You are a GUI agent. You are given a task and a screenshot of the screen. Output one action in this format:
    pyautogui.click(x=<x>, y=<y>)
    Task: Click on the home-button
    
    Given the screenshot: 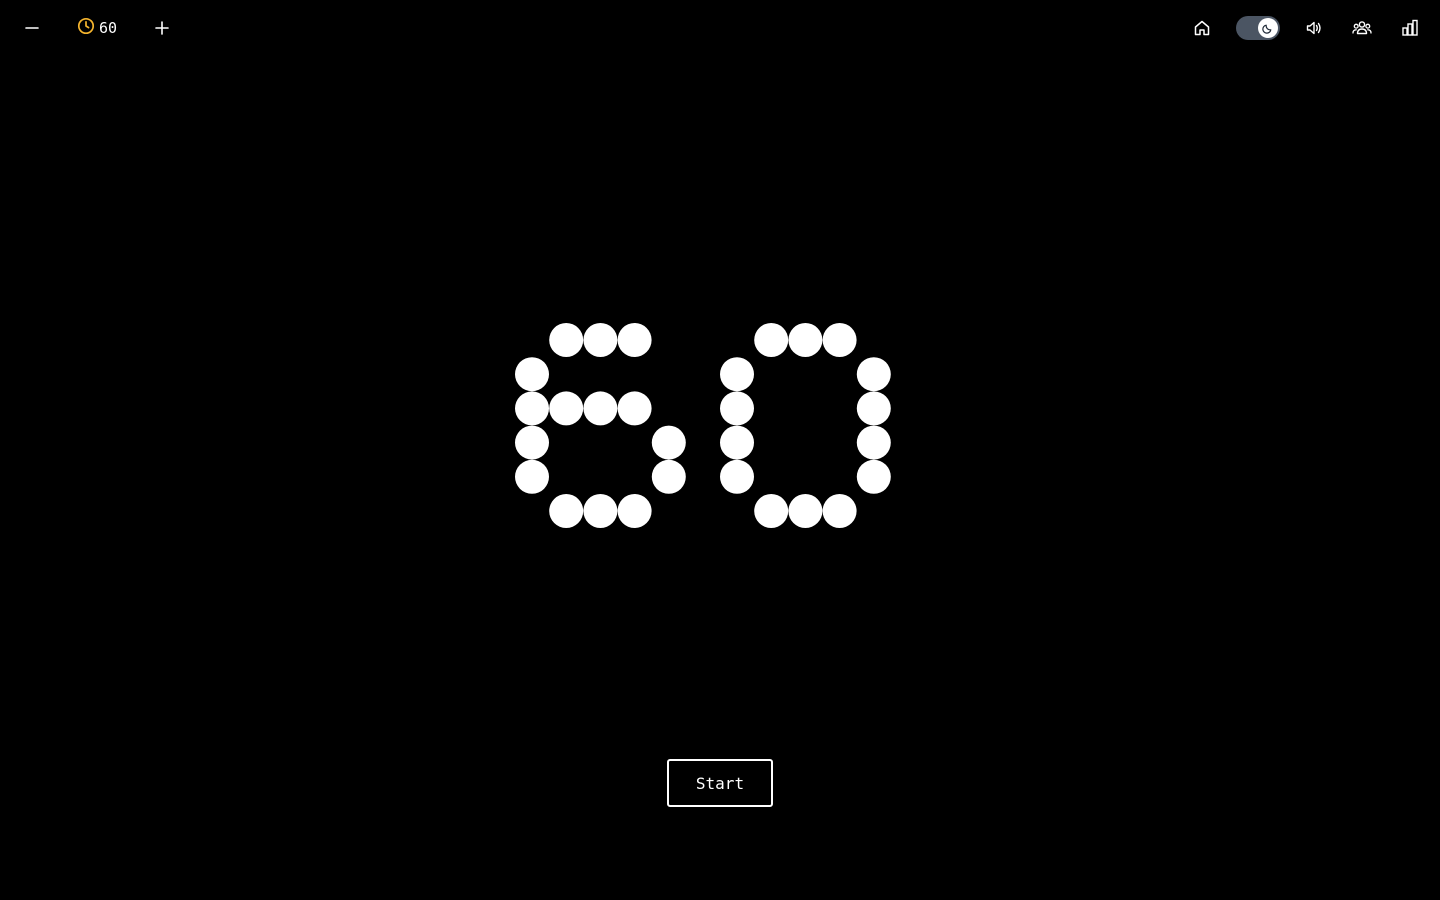 What is the action you would take?
    pyautogui.click(x=1202, y=28)
    